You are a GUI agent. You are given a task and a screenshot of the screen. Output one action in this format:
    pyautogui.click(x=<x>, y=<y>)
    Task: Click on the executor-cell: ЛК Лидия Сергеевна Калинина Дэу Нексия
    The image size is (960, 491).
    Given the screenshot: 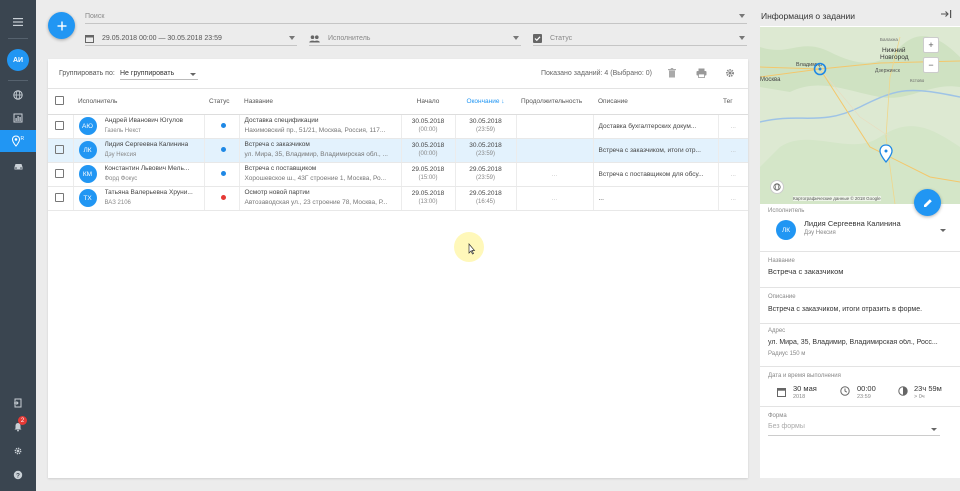 What is the action you would take?
    pyautogui.click(x=138, y=150)
    